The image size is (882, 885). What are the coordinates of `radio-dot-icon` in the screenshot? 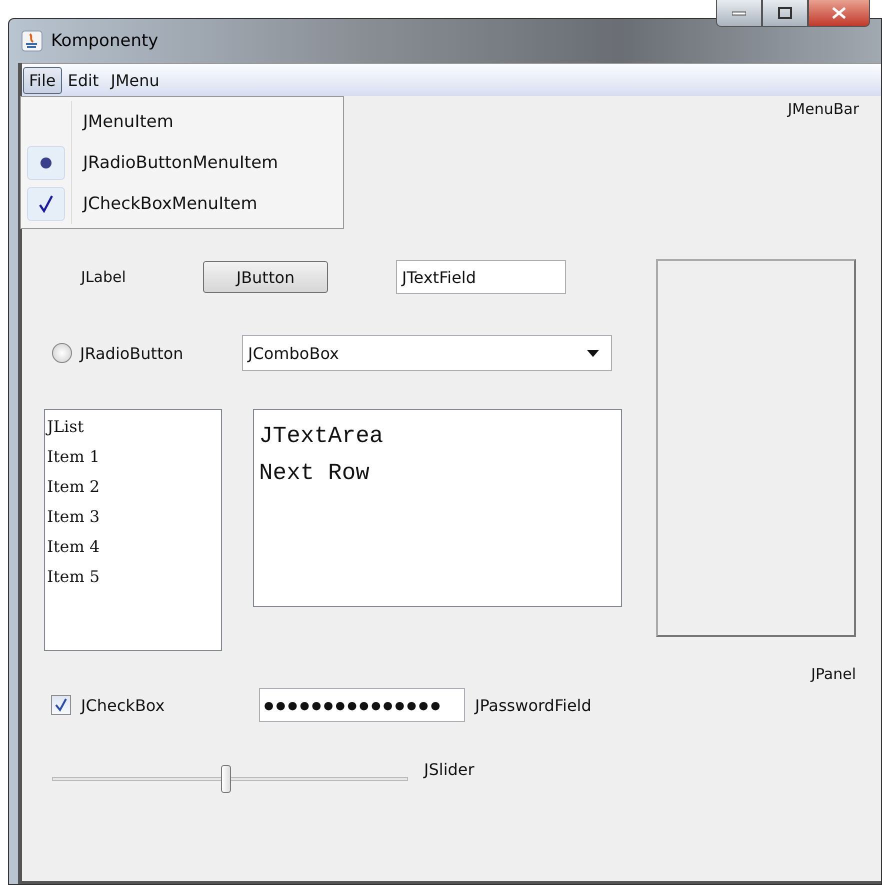 It's located at (46, 162).